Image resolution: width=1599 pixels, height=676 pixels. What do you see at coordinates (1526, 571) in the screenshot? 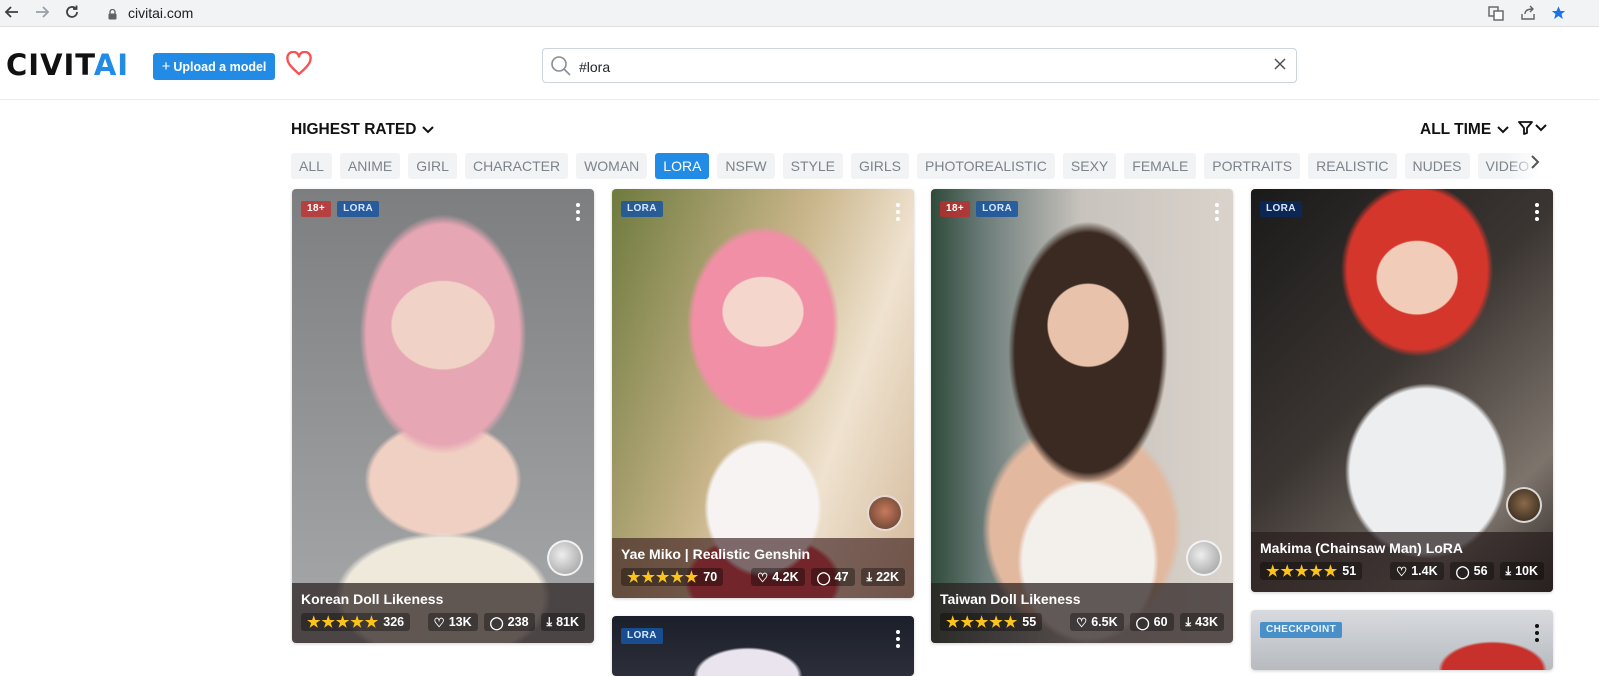
I see `downloads-count: 10K` at bounding box center [1526, 571].